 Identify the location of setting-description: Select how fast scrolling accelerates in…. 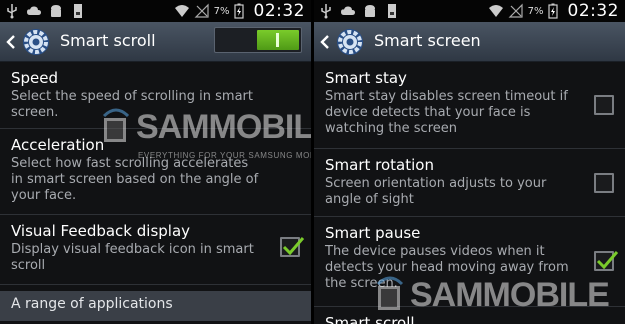
(135, 179).